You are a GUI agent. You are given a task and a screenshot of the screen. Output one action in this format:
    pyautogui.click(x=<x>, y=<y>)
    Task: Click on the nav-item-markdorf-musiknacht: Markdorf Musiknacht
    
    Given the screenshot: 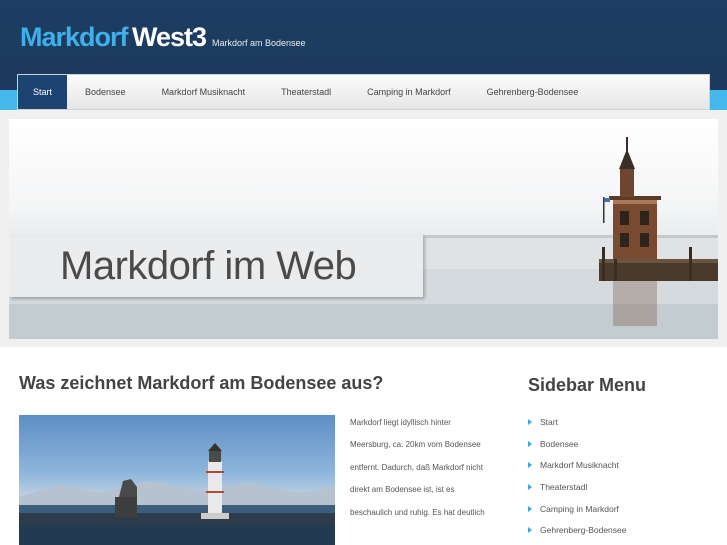 What is the action you would take?
    pyautogui.click(x=204, y=92)
    